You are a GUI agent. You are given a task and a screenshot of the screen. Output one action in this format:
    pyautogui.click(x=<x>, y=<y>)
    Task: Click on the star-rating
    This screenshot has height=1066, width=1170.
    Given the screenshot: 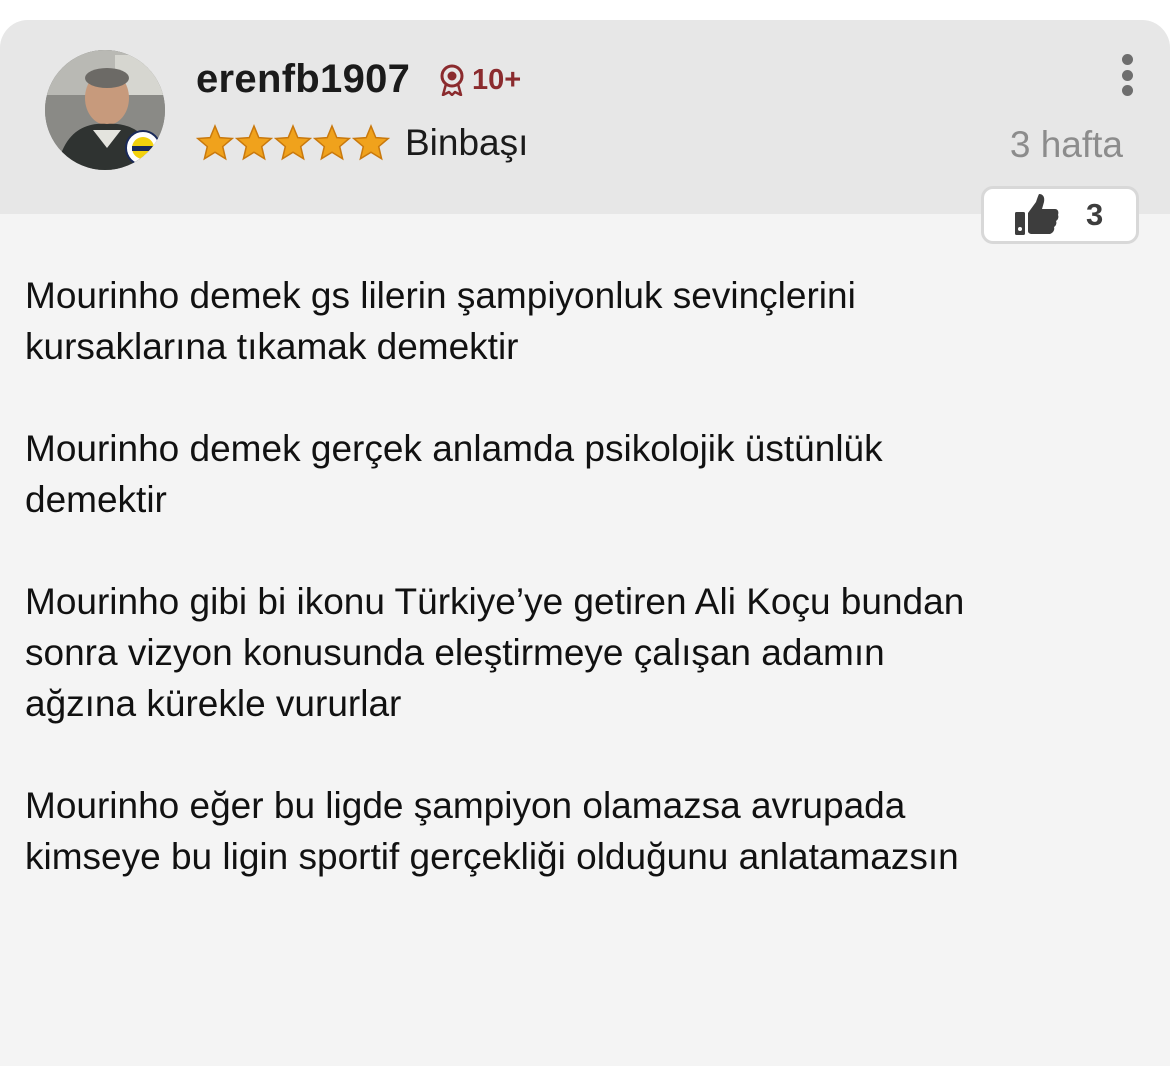 What is the action you would take?
    pyautogui.click(x=293, y=143)
    